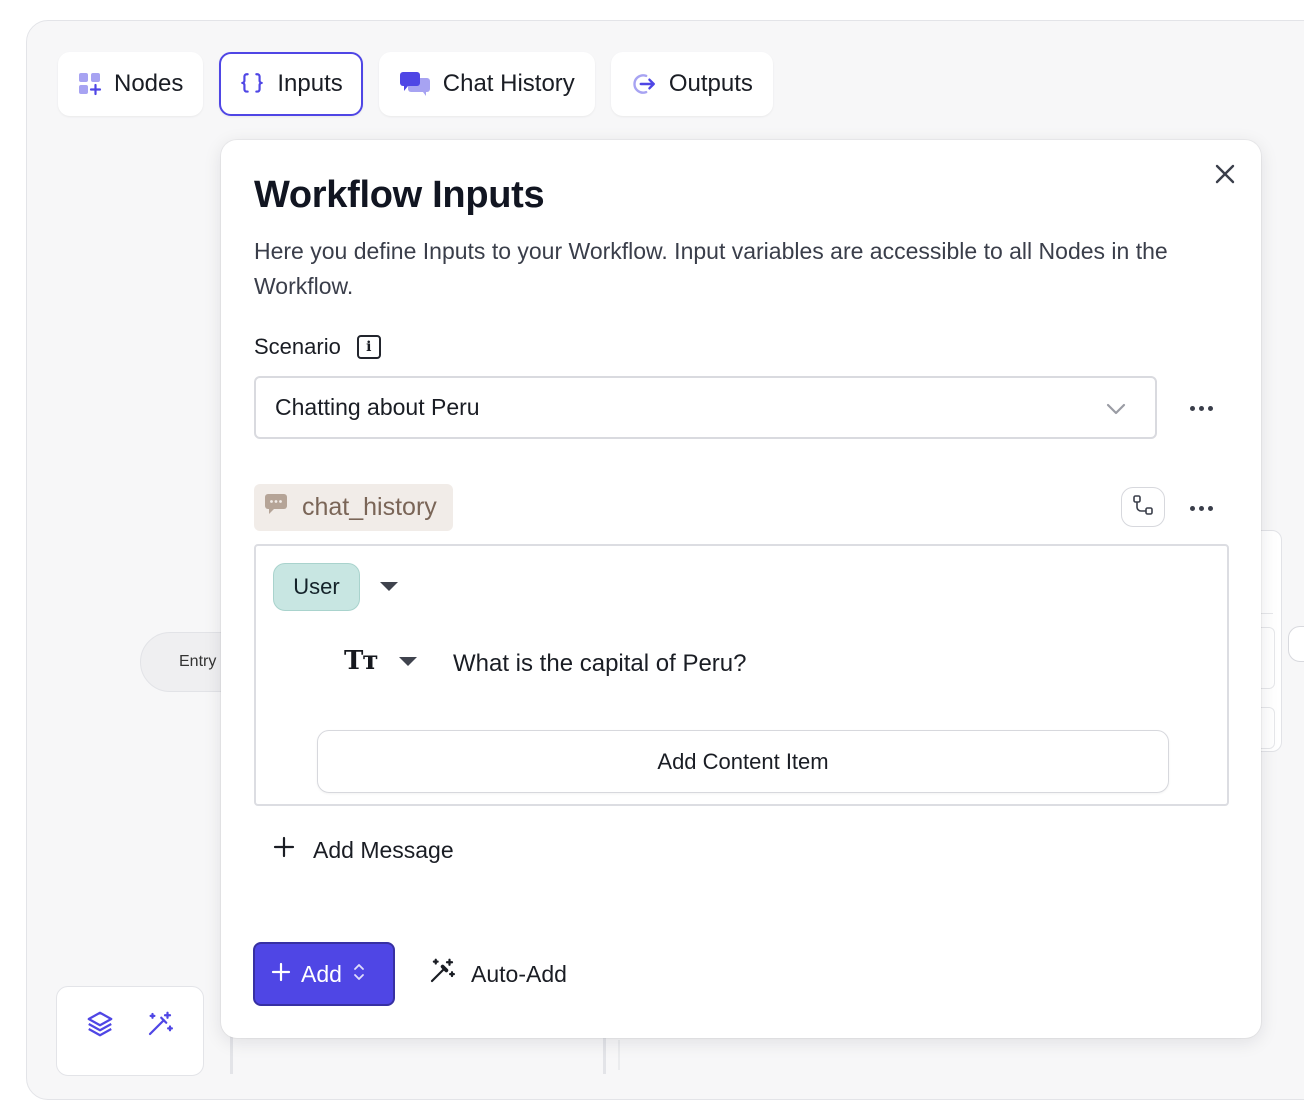 The image size is (1304, 1100). I want to click on message-content-text: What is the capital of Peru?, so click(599, 664).